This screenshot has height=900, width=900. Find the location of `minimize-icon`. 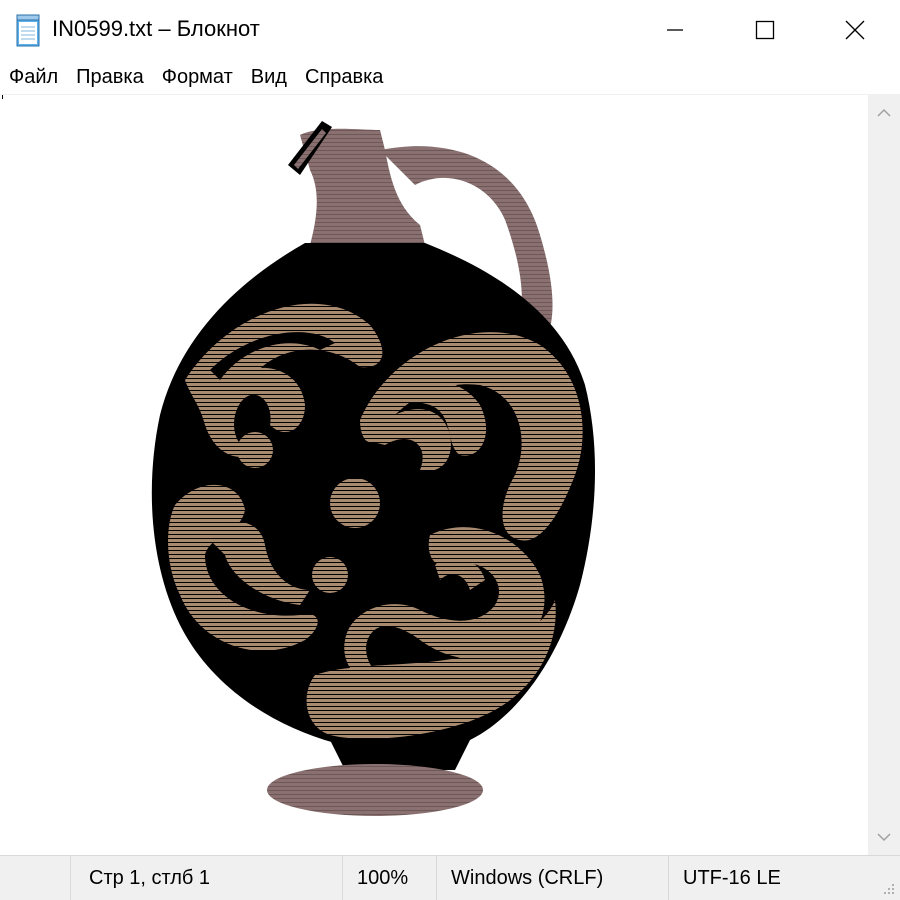

minimize-icon is located at coordinates (675, 30).